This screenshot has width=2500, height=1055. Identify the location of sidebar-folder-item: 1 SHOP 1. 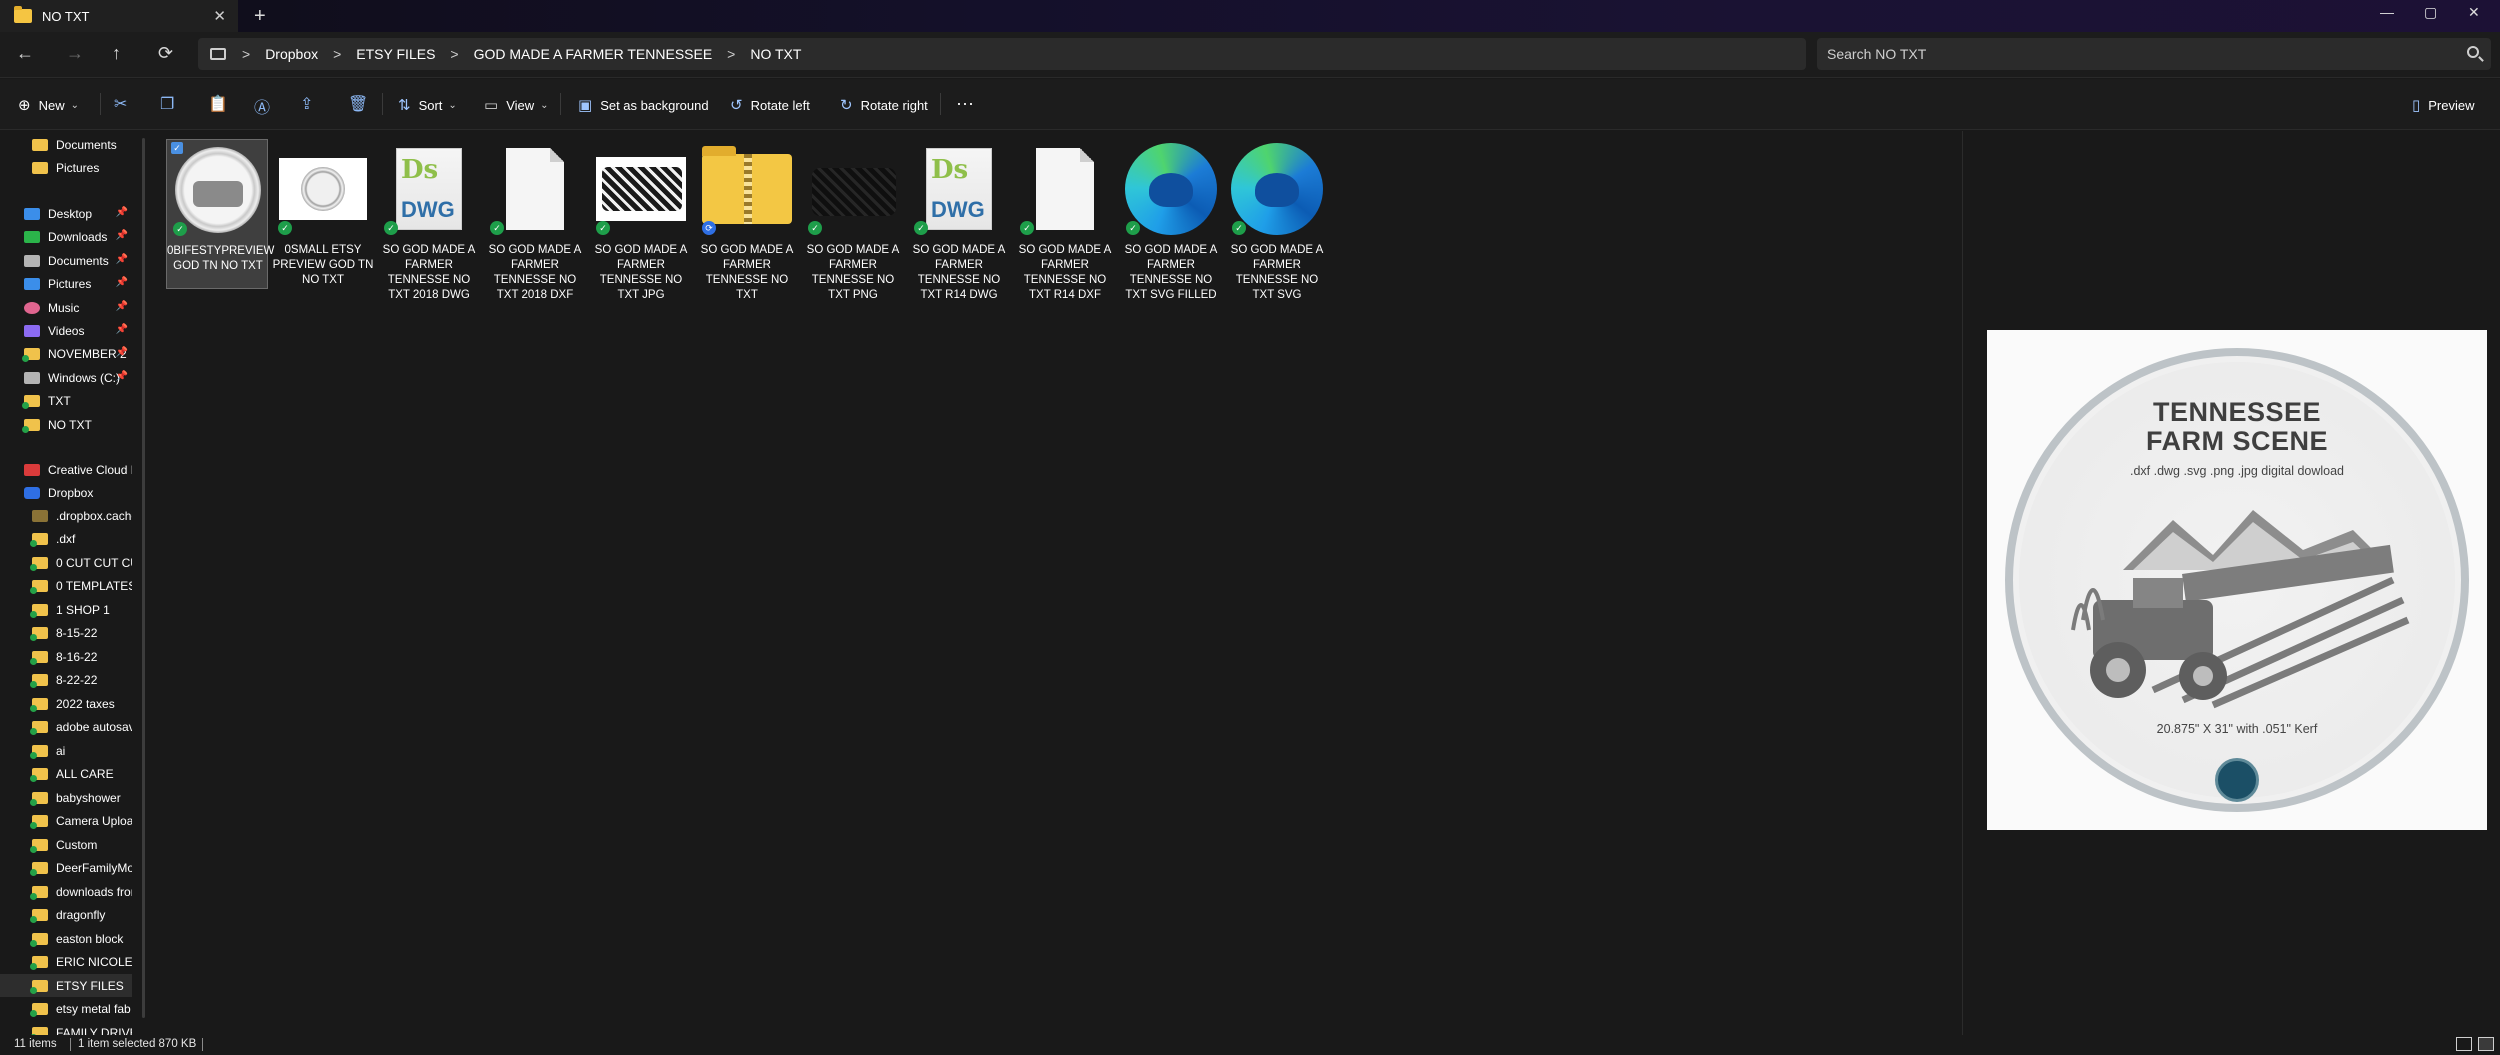
(66, 609).